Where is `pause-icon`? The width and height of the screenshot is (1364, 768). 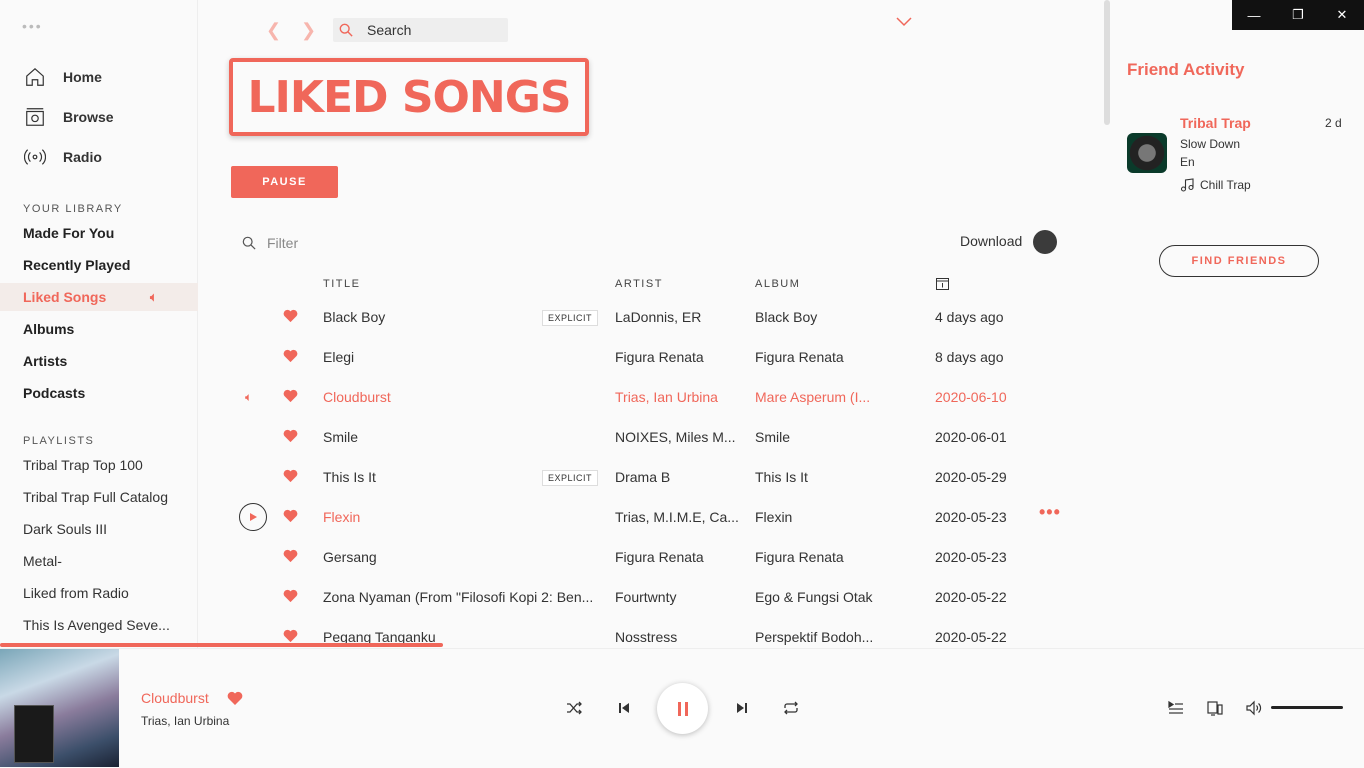
pause-icon is located at coordinates (682, 708).